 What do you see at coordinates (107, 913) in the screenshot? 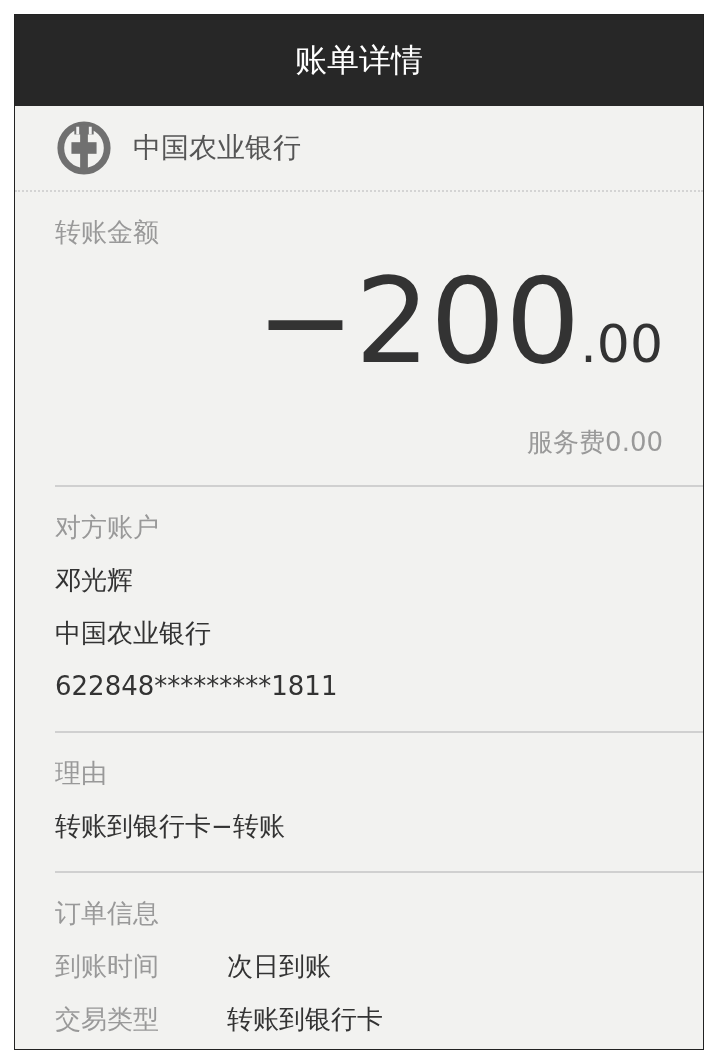
I see `section-label: 订单信息` at bounding box center [107, 913].